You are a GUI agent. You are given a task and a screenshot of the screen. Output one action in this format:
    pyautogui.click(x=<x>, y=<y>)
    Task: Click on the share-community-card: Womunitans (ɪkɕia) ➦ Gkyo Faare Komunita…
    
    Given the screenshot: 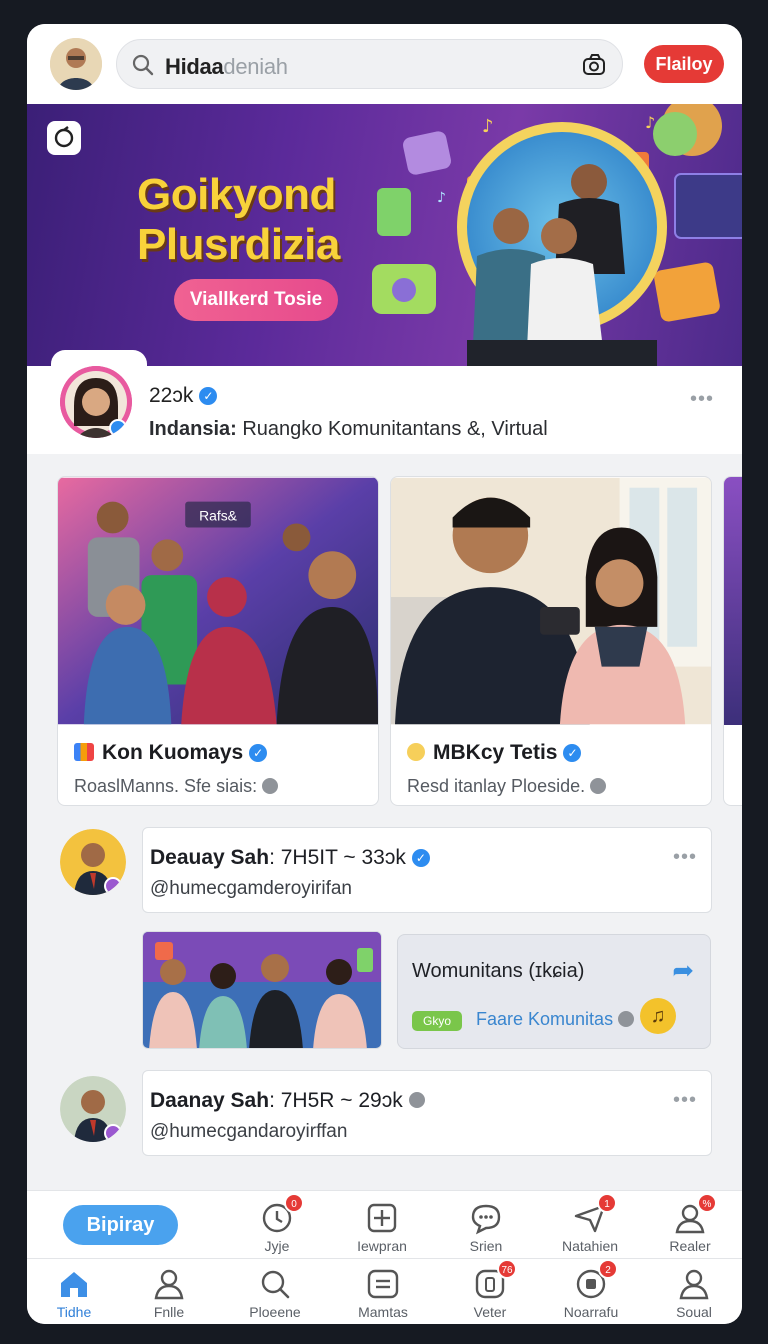 What is the action you would take?
    pyautogui.click(x=554, y=991)
    